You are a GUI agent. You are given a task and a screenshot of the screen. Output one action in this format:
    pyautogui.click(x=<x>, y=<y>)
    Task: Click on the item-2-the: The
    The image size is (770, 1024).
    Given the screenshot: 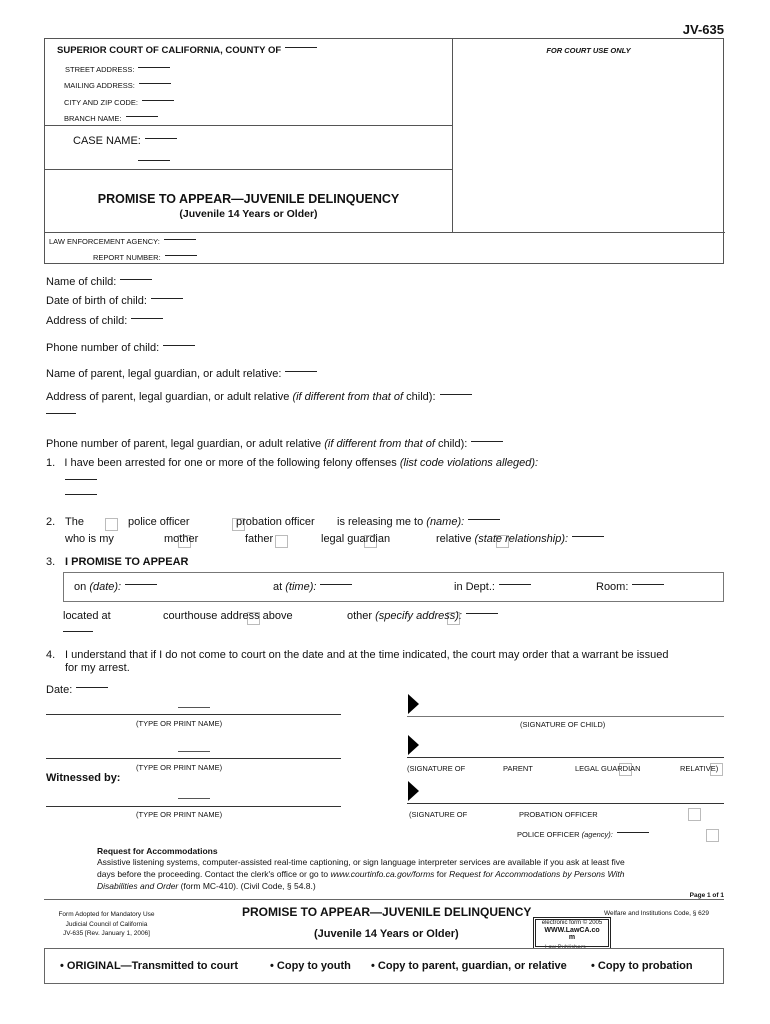 What is the action you would take?
    pyautogui.click(x=74, y=522)
    